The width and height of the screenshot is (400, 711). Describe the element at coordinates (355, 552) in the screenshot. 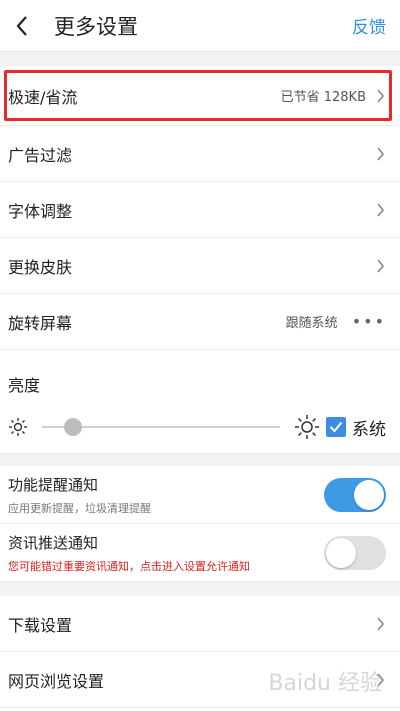

I see `news-push-toggle` at that location.